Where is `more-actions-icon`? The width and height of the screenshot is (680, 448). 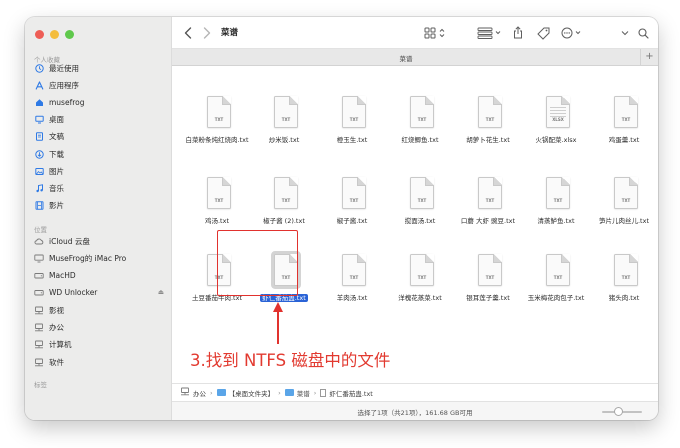
more-actions-icon is located at coordinates (571, 33).